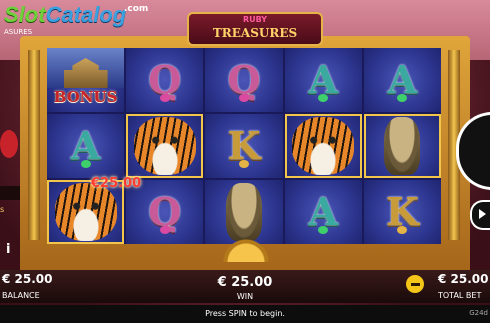  Describe the element at coordinates (9, 144) in the screenshot. I see `left-ornament` at that location.